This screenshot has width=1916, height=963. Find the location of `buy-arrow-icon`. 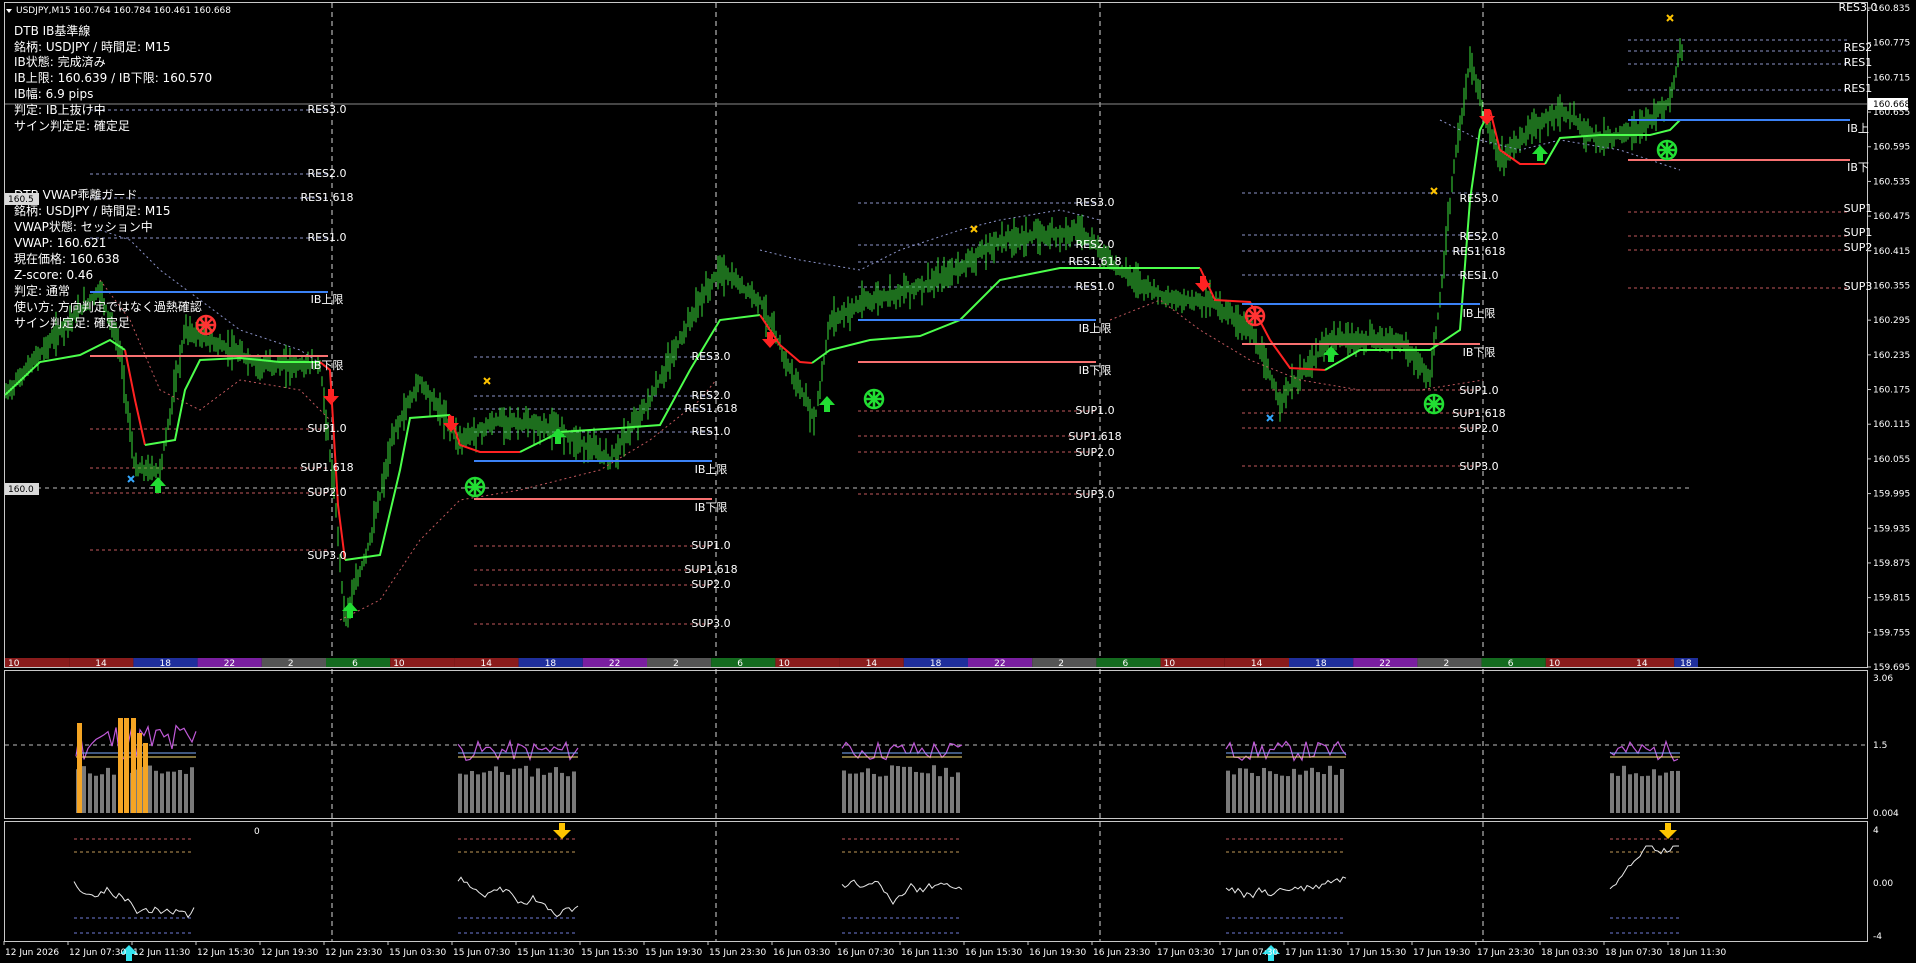

buy-arrow-icon is located at coordinates (1540, 153).